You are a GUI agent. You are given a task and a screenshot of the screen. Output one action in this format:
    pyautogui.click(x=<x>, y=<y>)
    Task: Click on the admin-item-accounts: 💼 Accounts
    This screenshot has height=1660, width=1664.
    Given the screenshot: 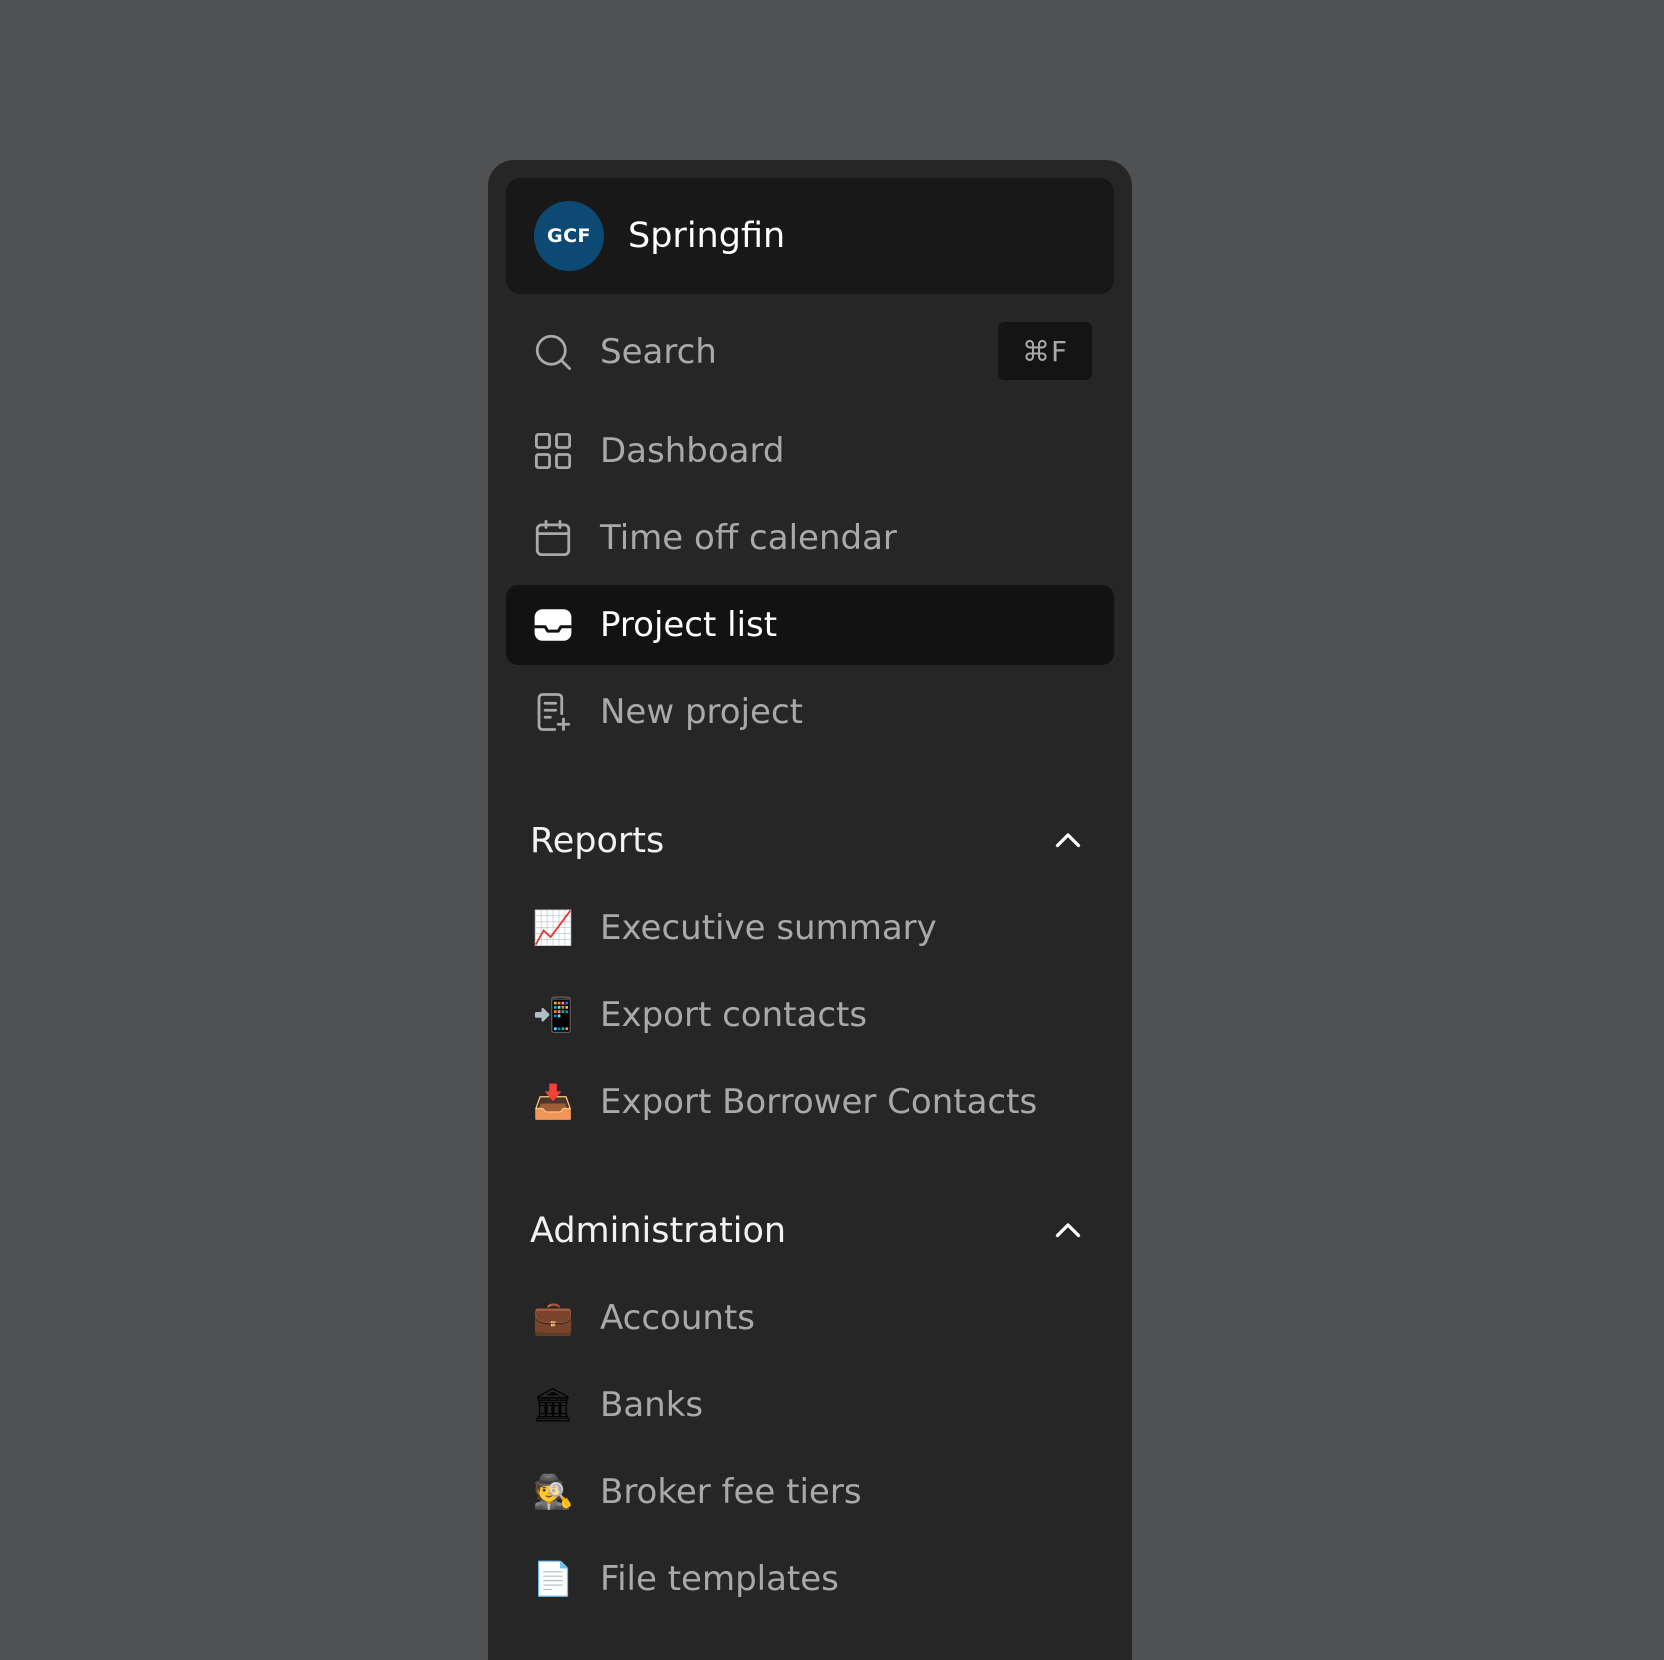 What is the action you would take?
    pyautogui.click(x=810, y=1318)
    